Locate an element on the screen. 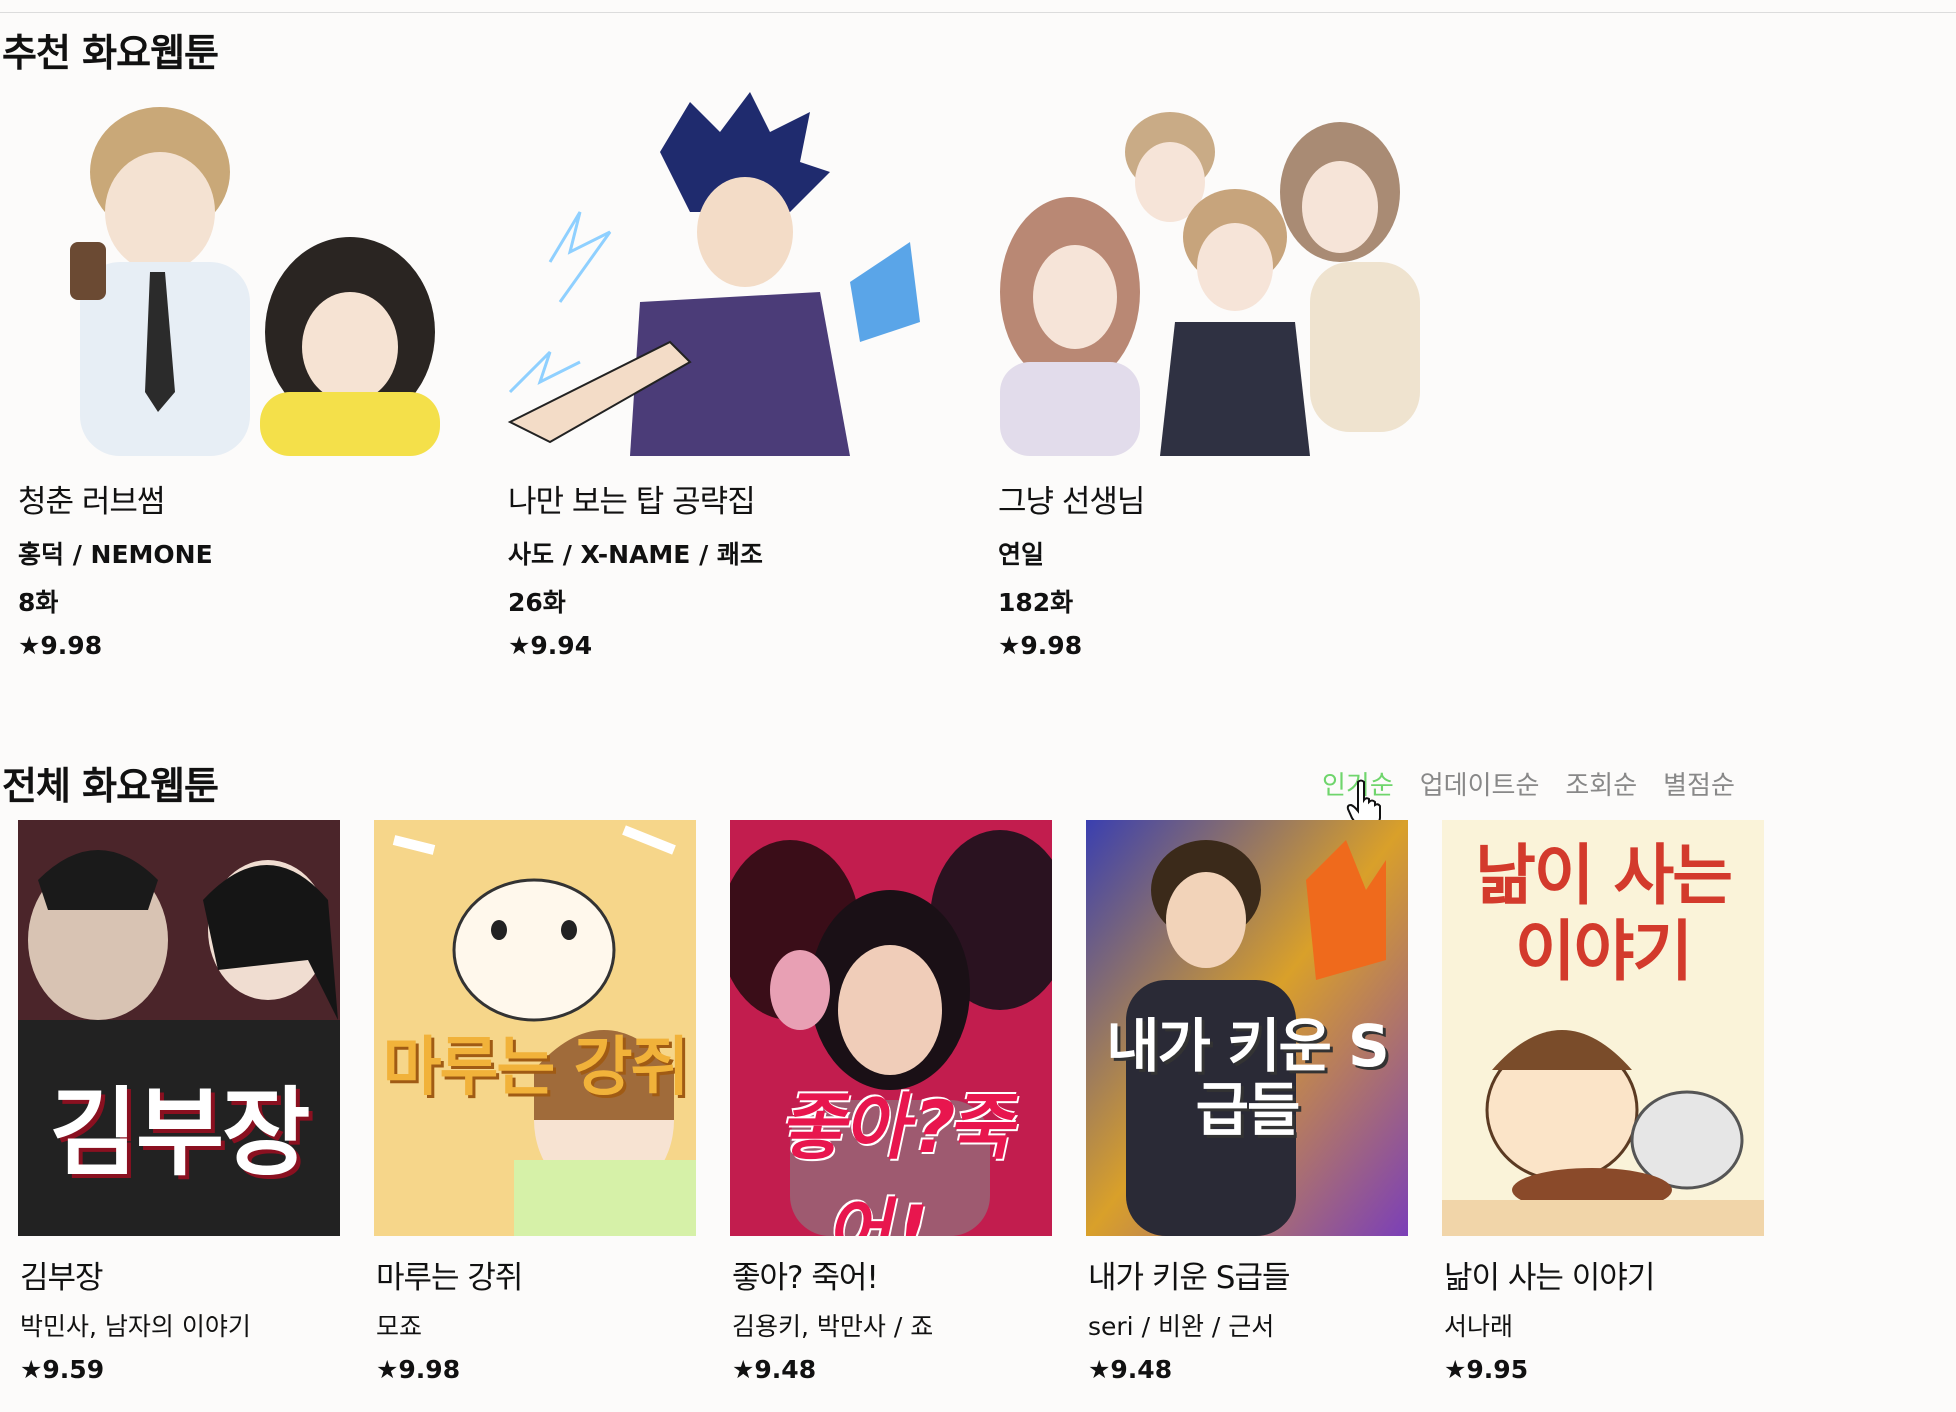 The width and height of the screenshot is (1956, 1412). cover-title-text: 마루는 강쥐 is located at coordinates (536, 1068).